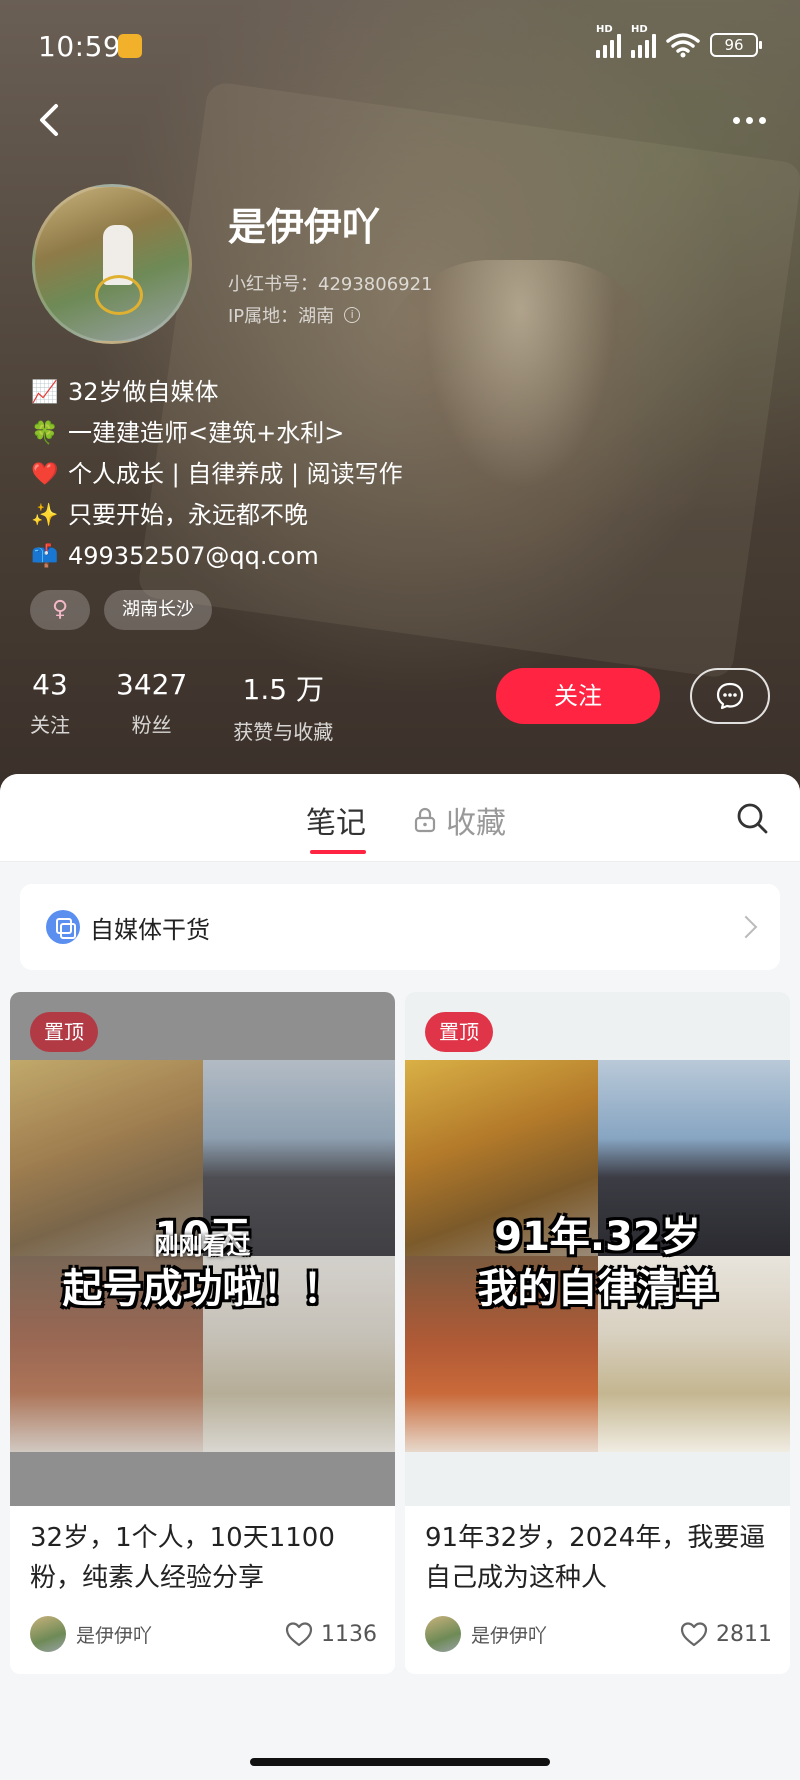 This screenshot has width=800, height=1780. I want to click on tab-bar: 笔记 收藏, so click(400, 818).